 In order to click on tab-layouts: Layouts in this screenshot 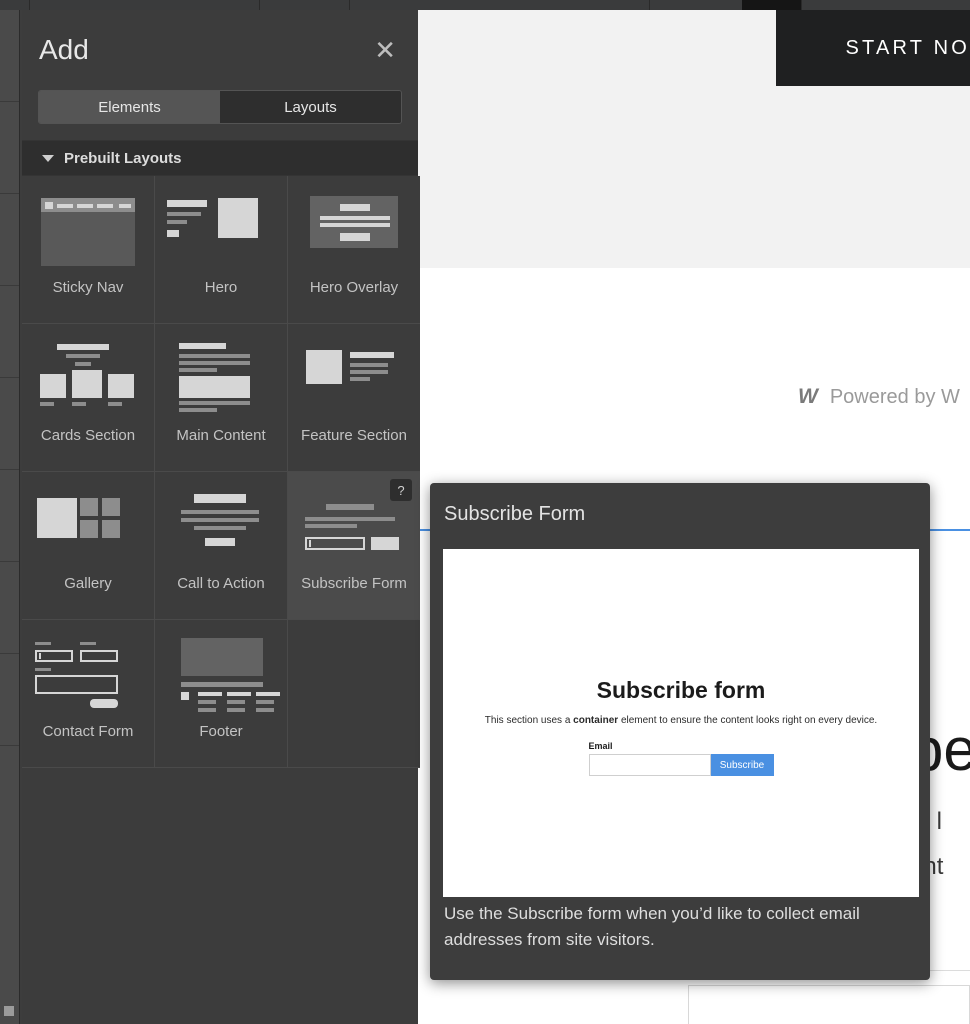, I will do `click(310, 107)`.